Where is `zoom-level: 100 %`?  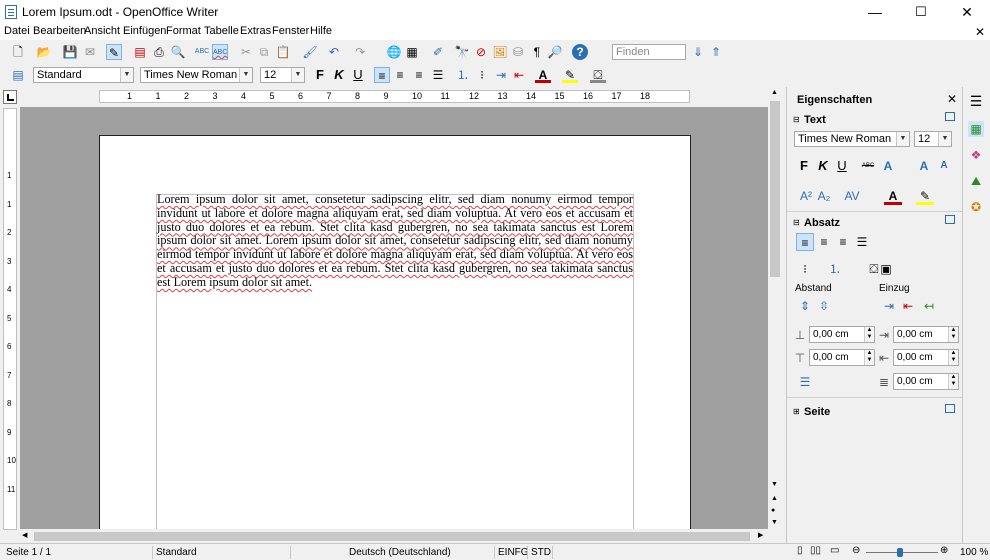 zoom-level: 100 % is located at coordinates (974, 552).